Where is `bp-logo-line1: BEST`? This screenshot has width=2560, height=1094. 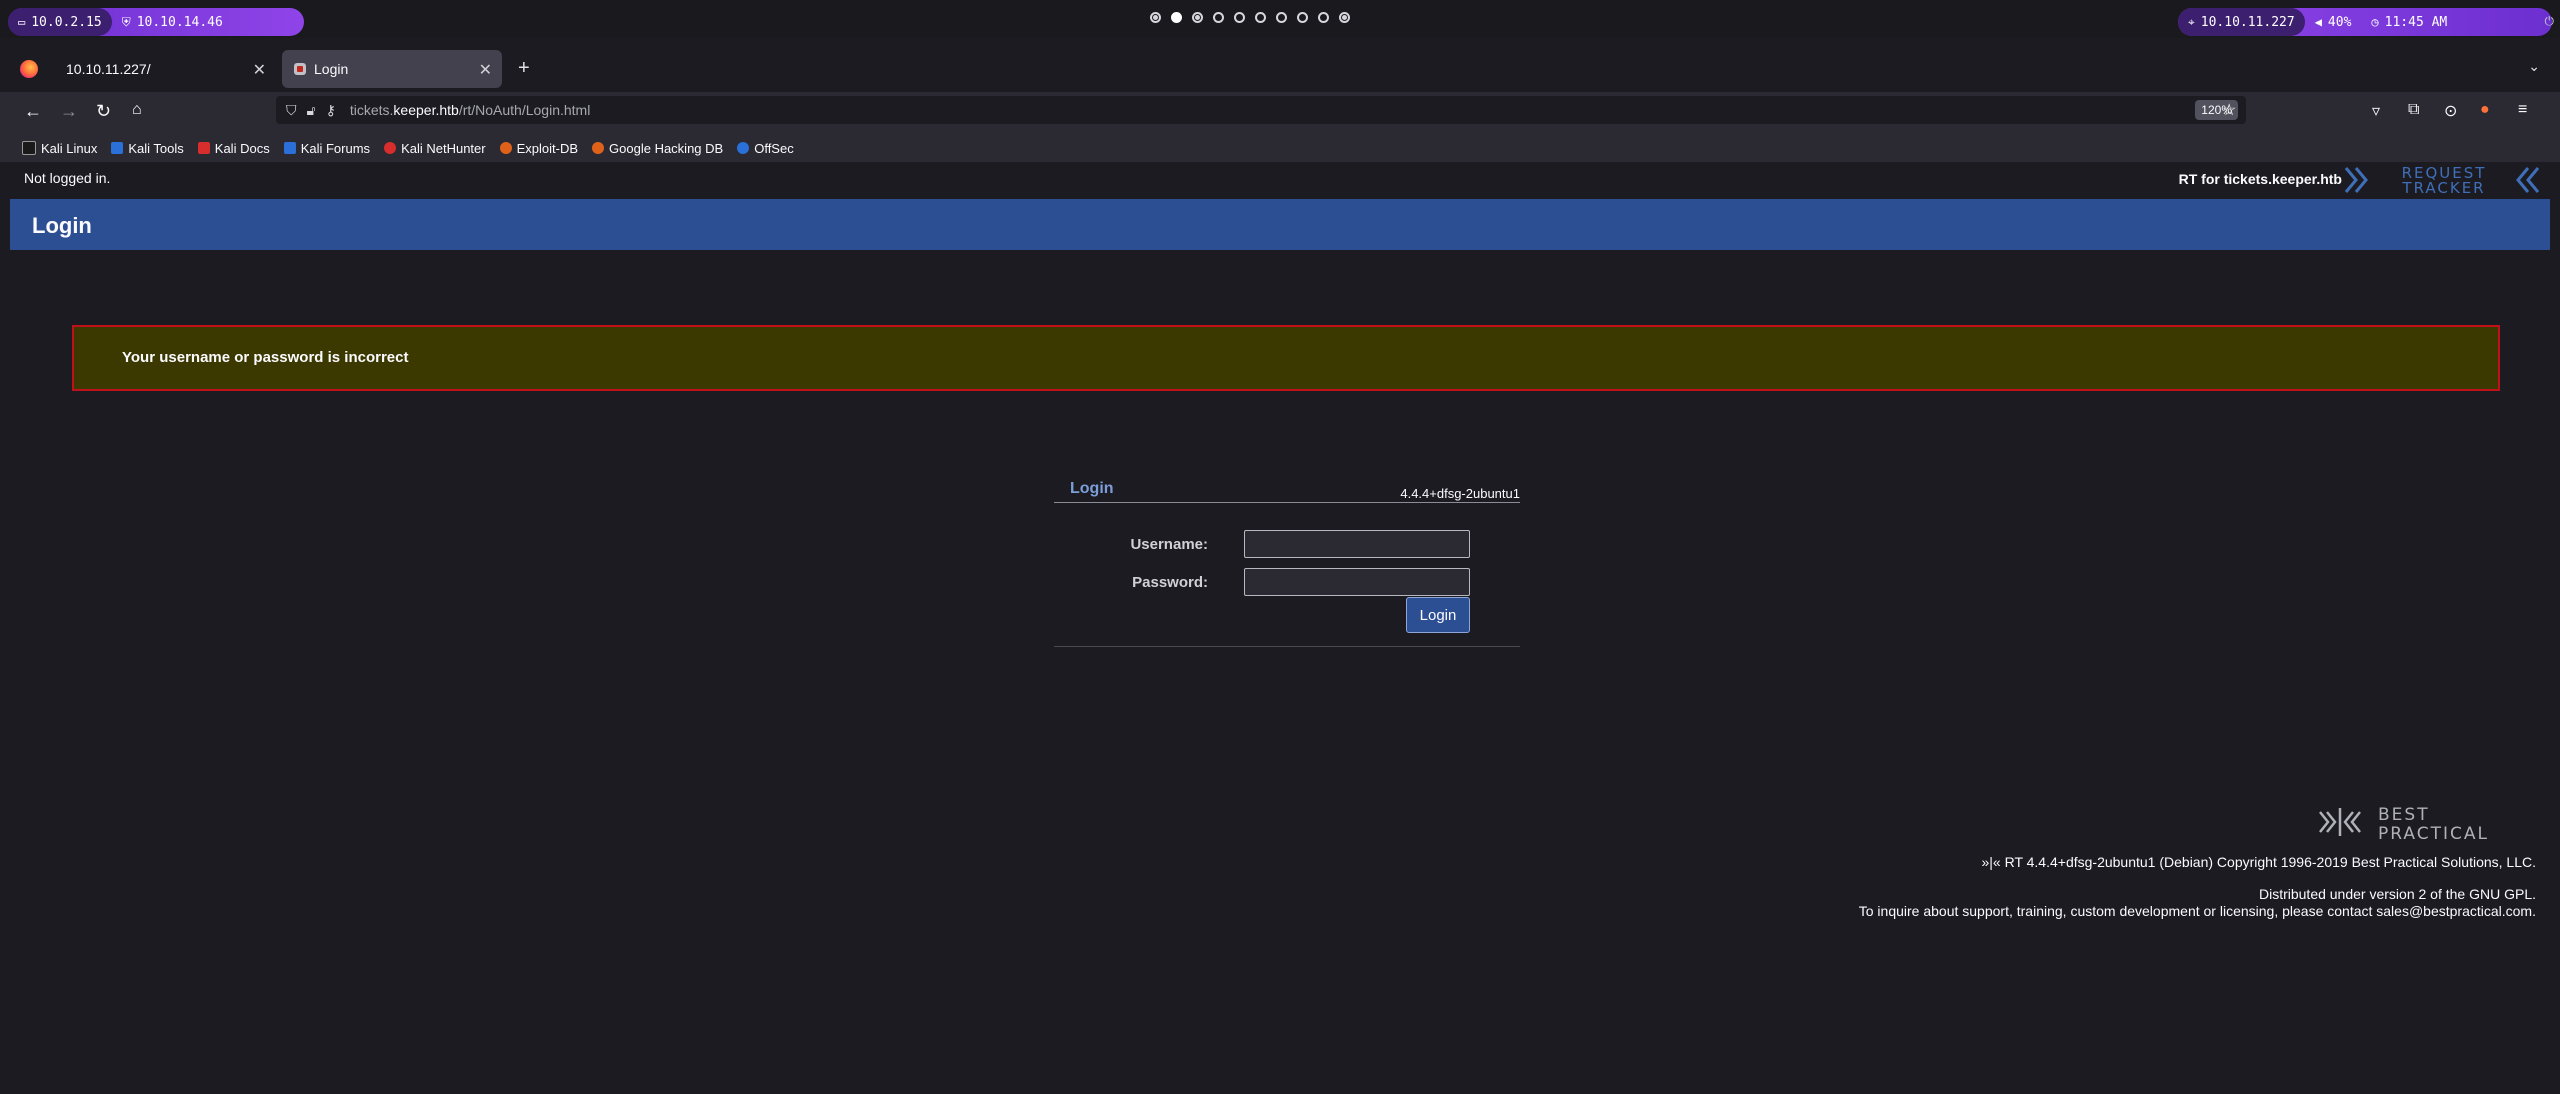
bp-logo-line1: BEST is located at coordinates (2404, 815).